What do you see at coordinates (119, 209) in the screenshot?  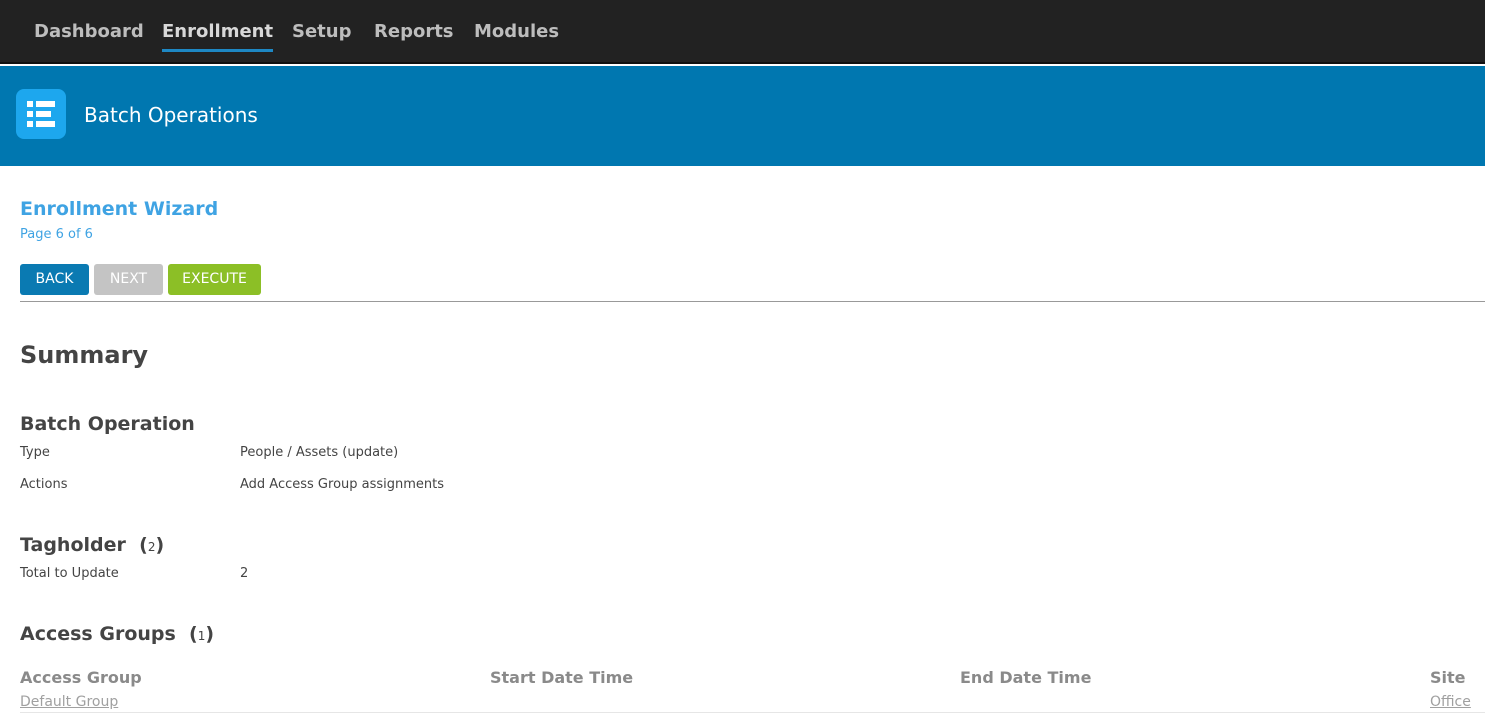 I see `wizard-title: Enrollment Wizard` at bounding box center [119, 209].